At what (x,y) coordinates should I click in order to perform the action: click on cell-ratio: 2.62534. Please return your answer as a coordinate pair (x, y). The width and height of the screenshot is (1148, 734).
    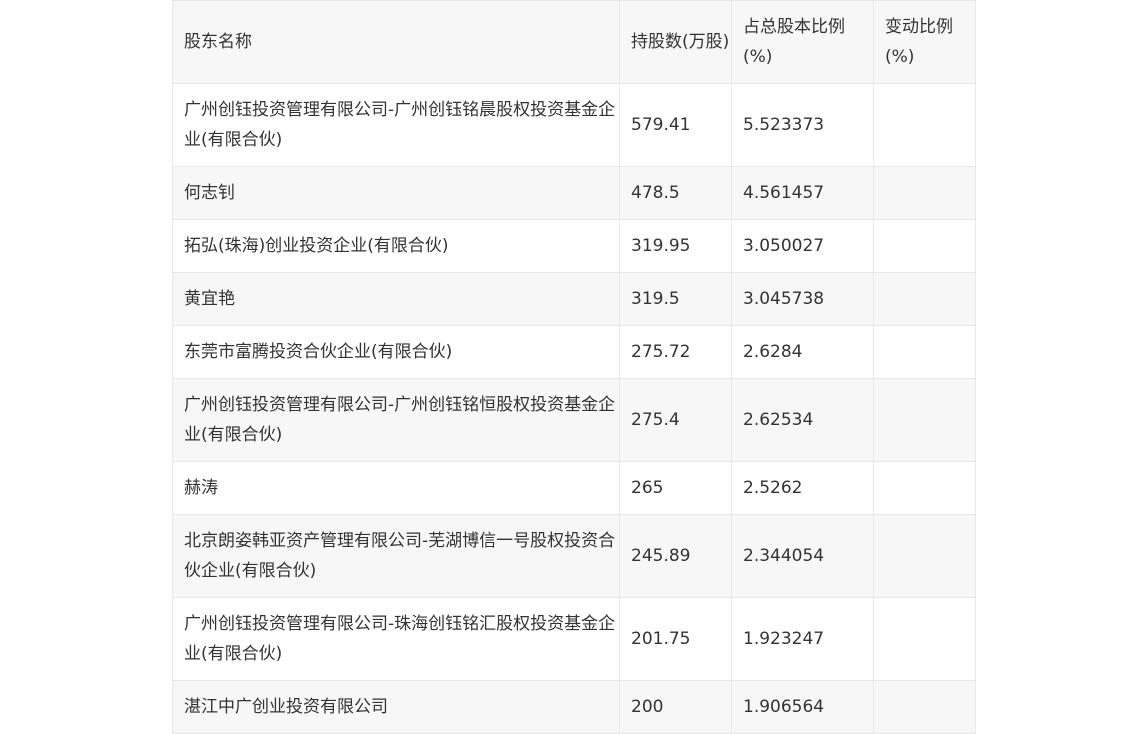
    Looking at the image, I should click on (802, 420).